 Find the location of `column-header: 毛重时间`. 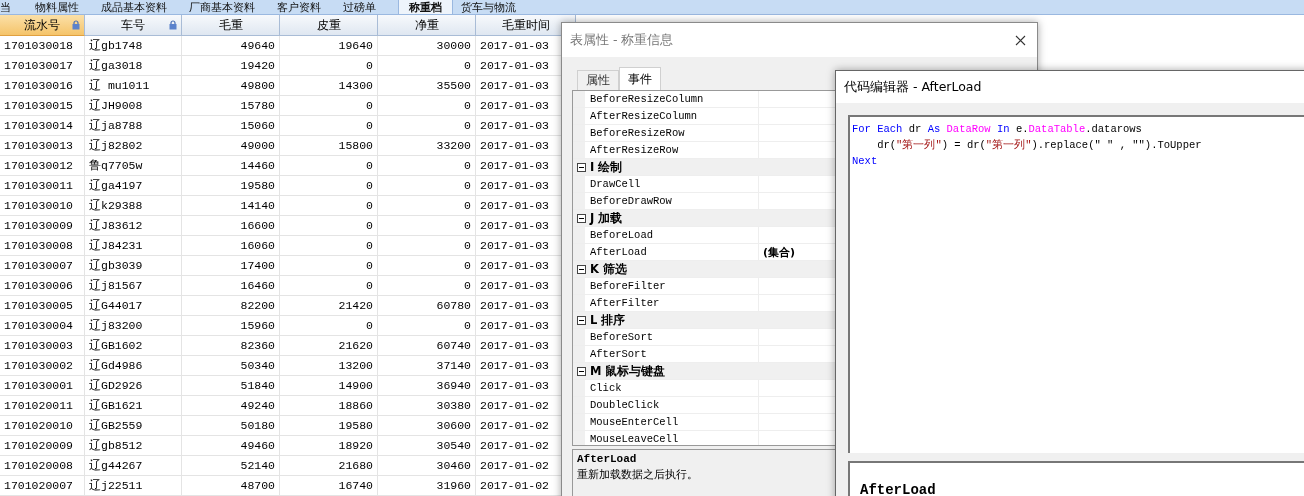

column-header: 毛重时间 is located at coordinates (526, 25).